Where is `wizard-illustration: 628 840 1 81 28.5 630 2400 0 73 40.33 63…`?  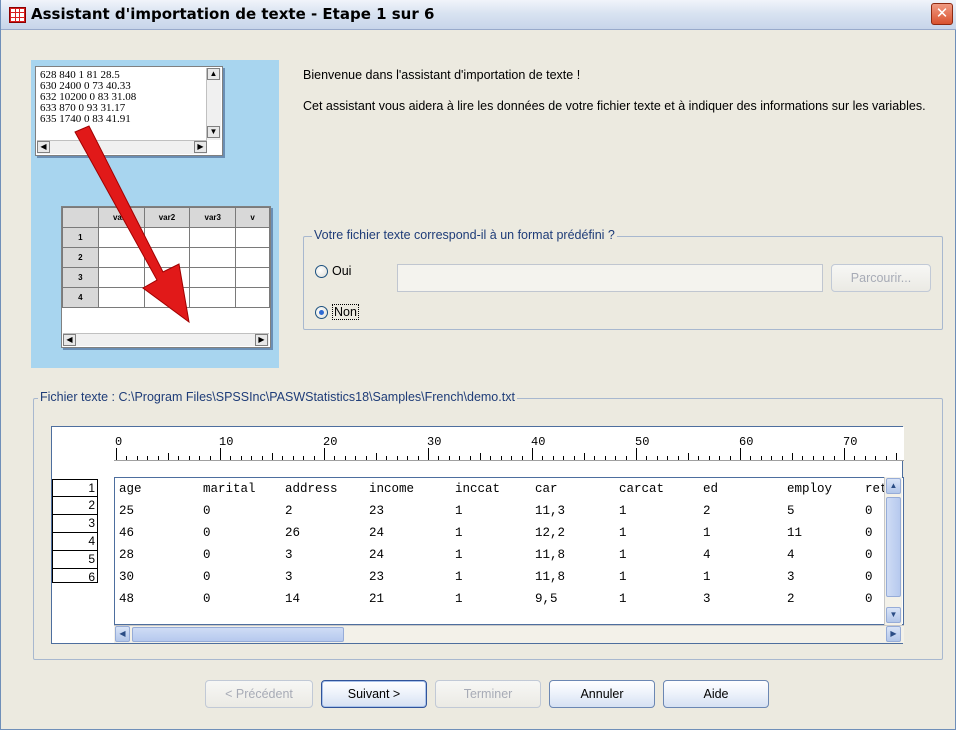 wizard-illustration: 628 840 1 81 28.5 630 2400 0 73 40.33 63… is located at coordinates (155, 214).